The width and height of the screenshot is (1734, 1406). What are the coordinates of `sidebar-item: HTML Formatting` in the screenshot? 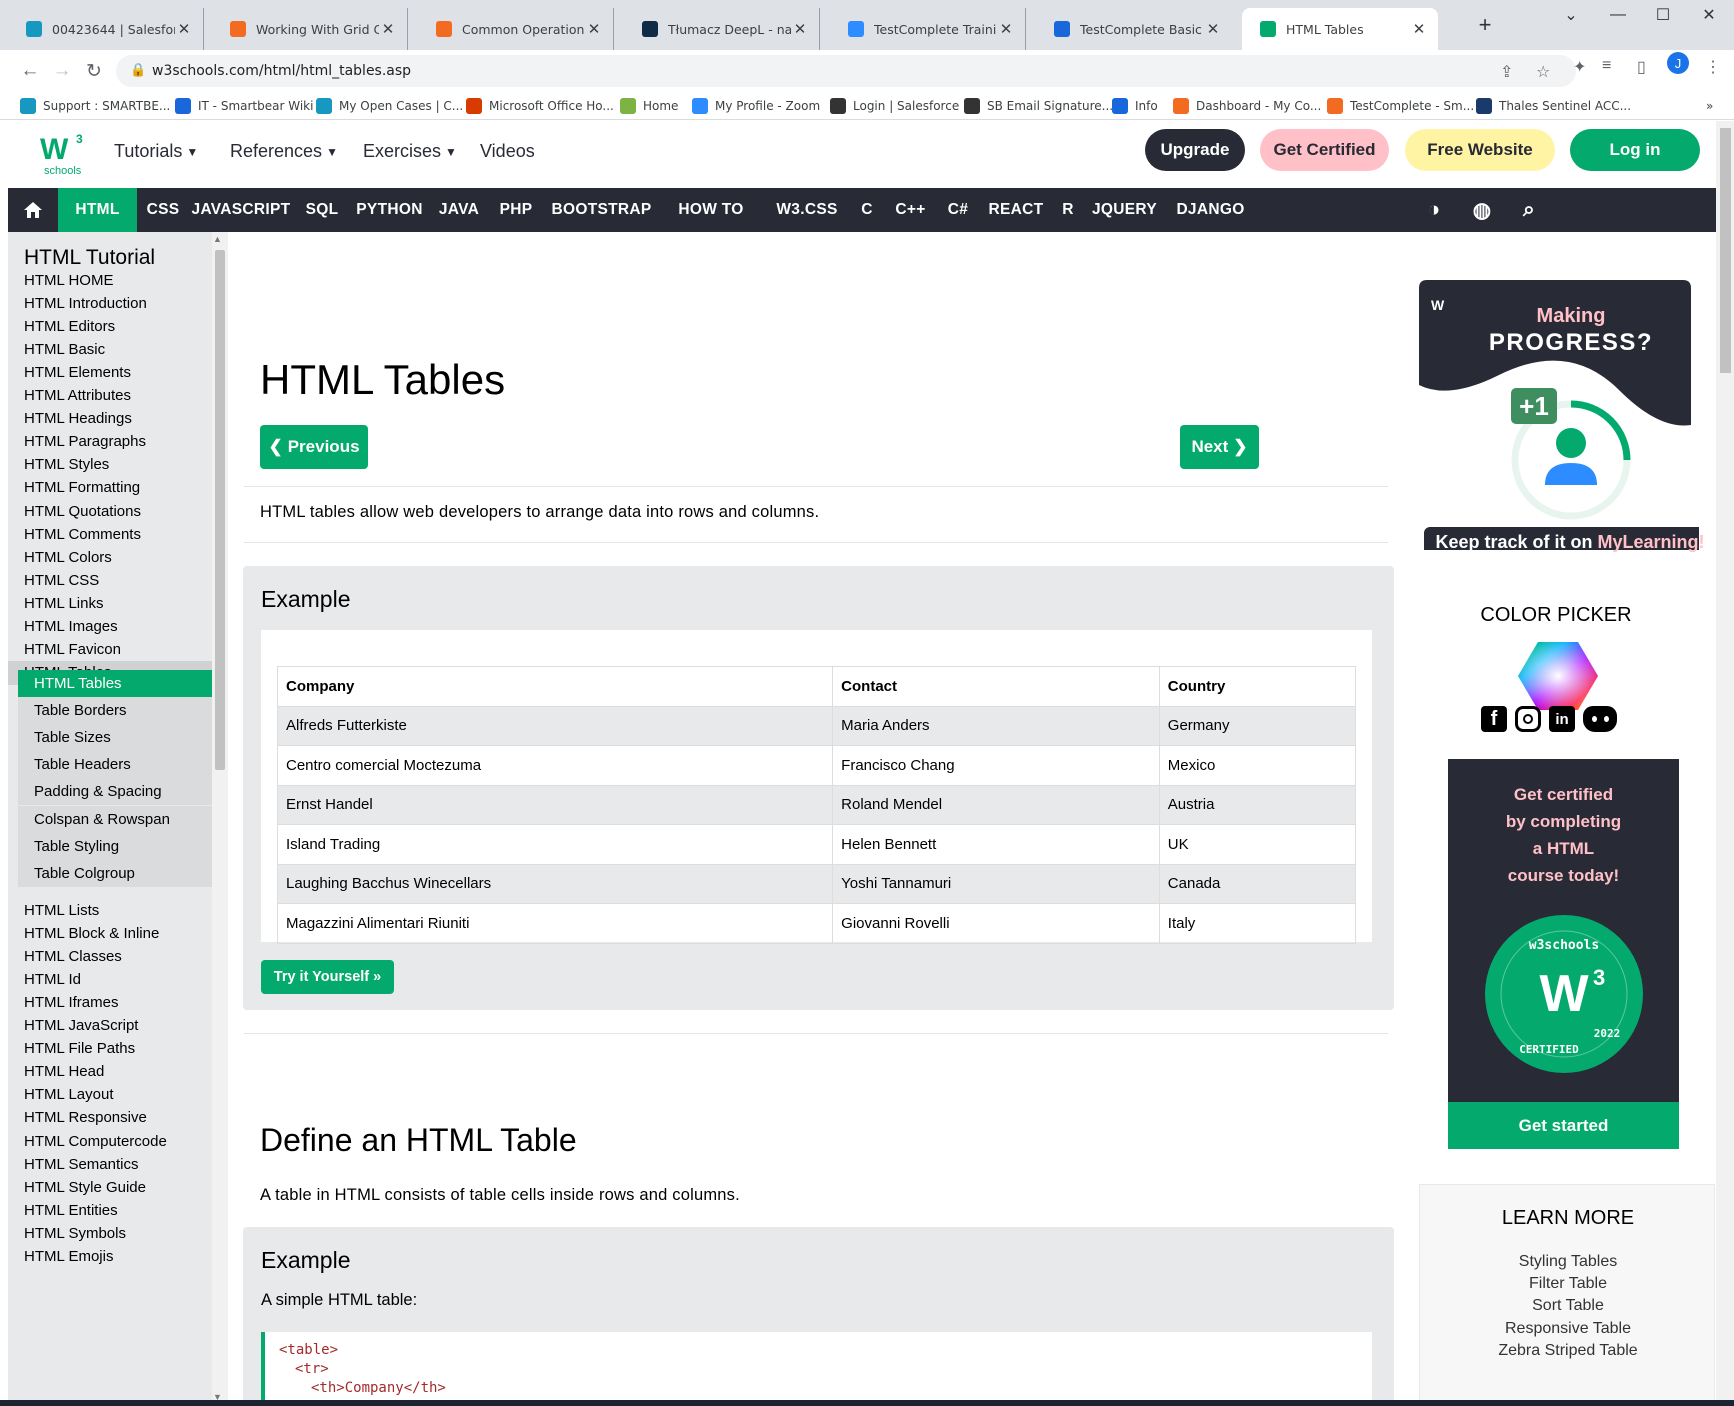 It's located at (82, 488).